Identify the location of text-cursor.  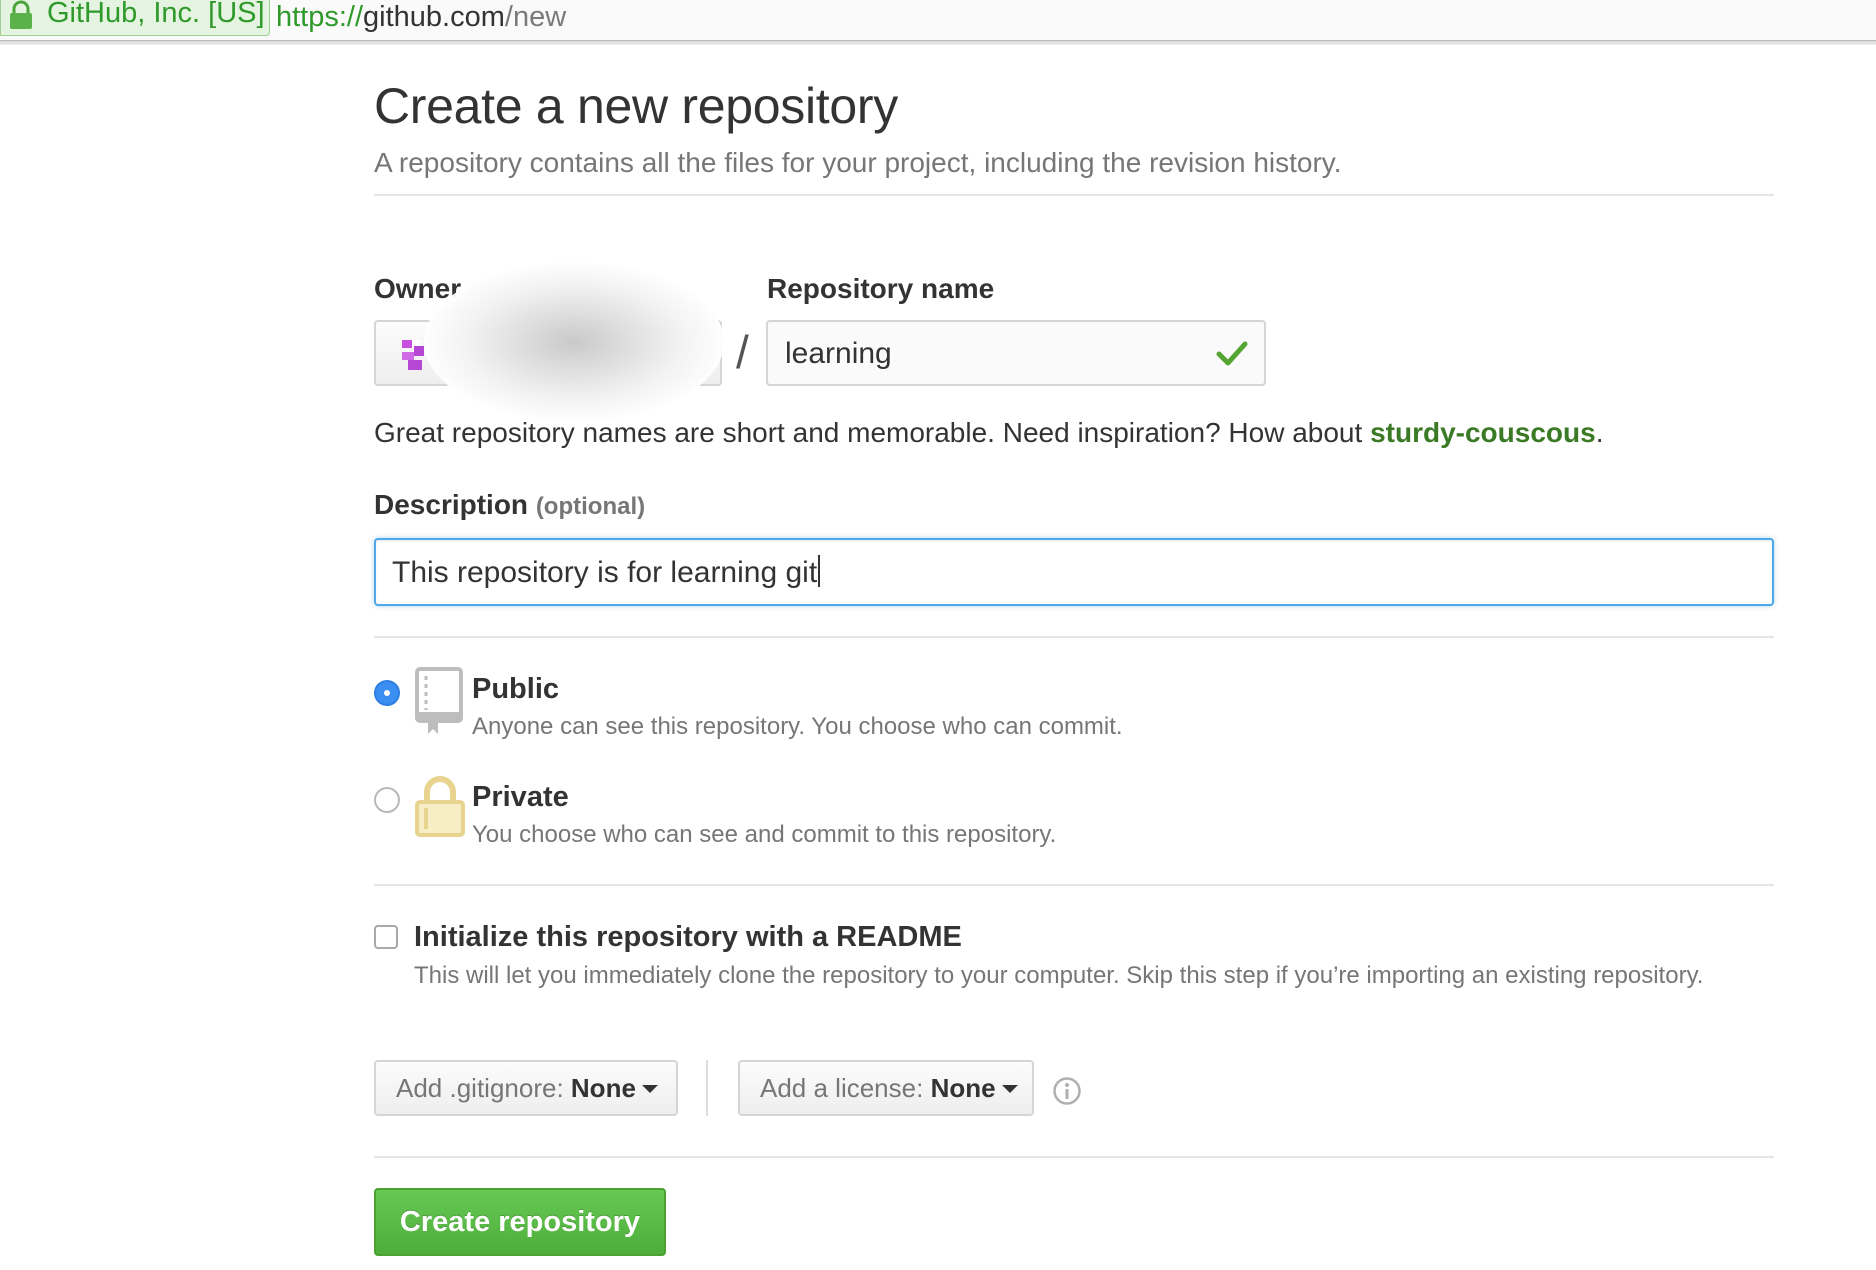
(819, 571).